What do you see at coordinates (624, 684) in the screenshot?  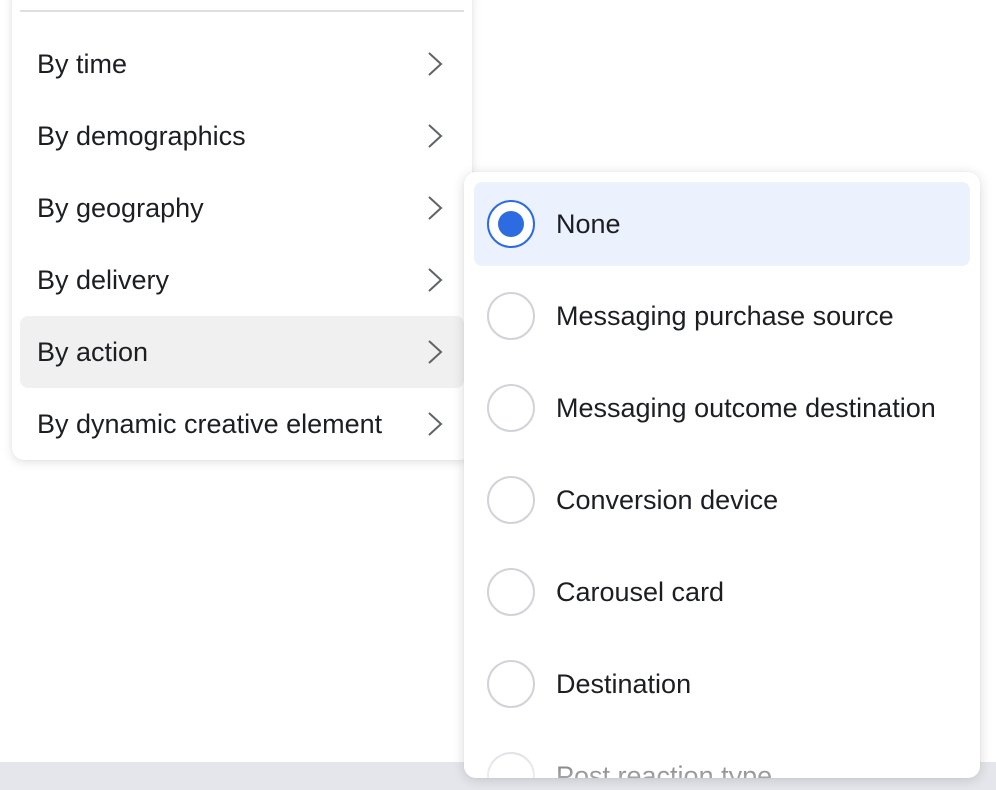 I see `option-label: Destination` at bounding box center [624, 684].